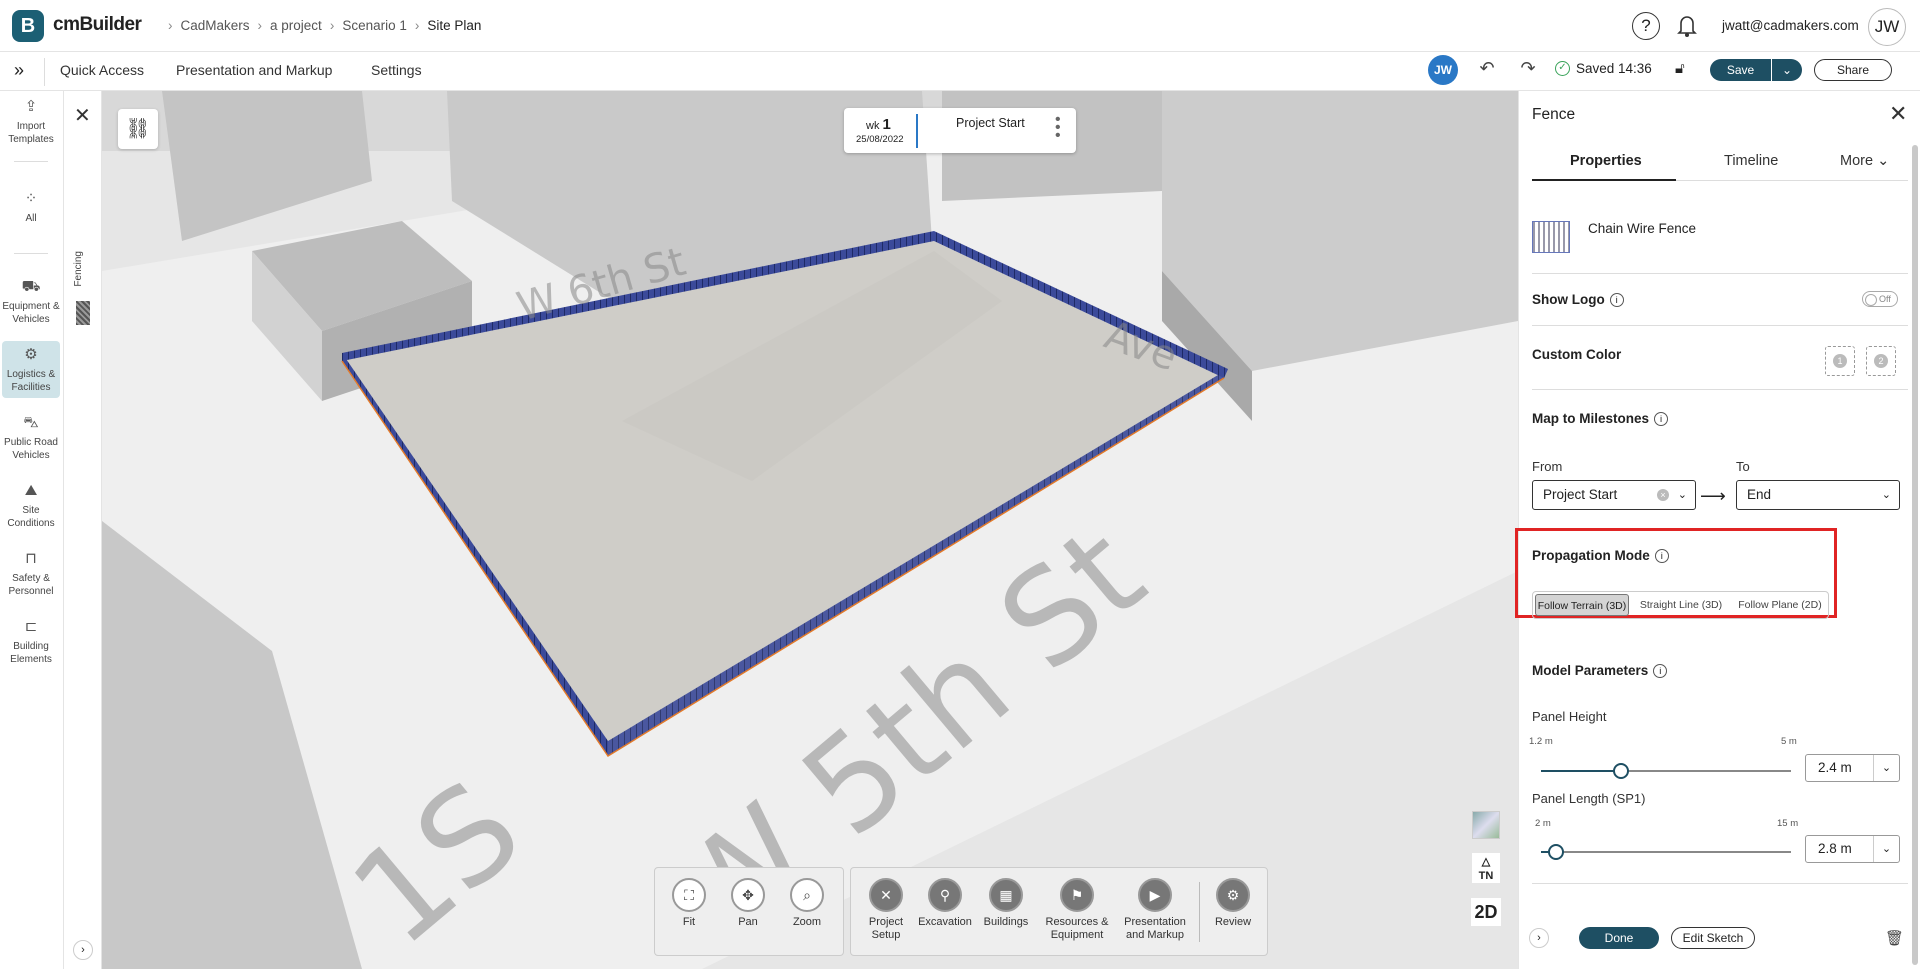 The width and height of the screenshot is (1920, 969). I want to click on menu-presentation-markup: Presentation and Markup, so click(254, 70).